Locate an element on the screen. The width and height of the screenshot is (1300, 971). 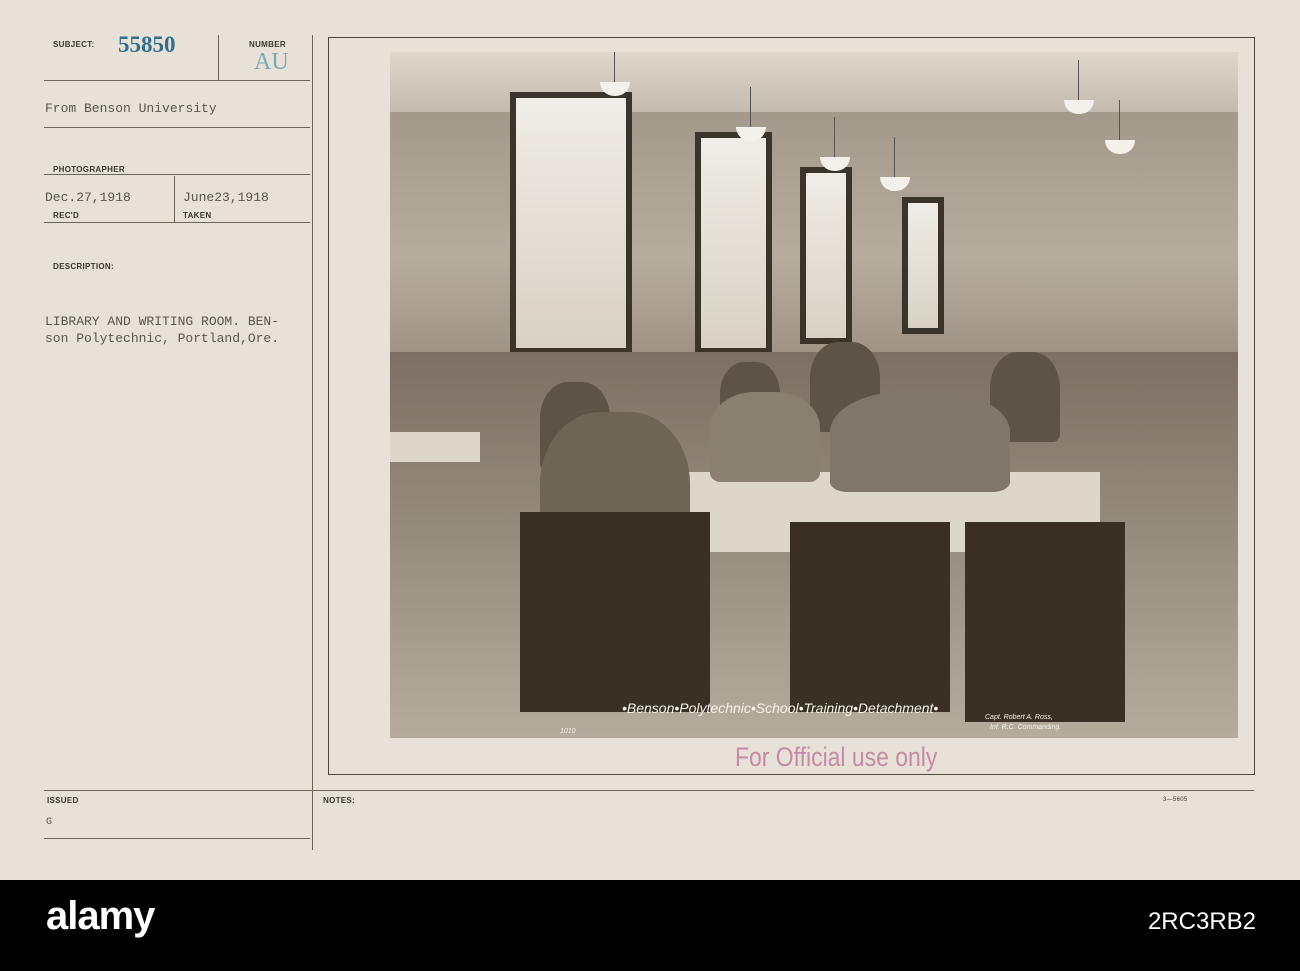
subject-label: SUBJECT: is located at coordinates (74, 44).